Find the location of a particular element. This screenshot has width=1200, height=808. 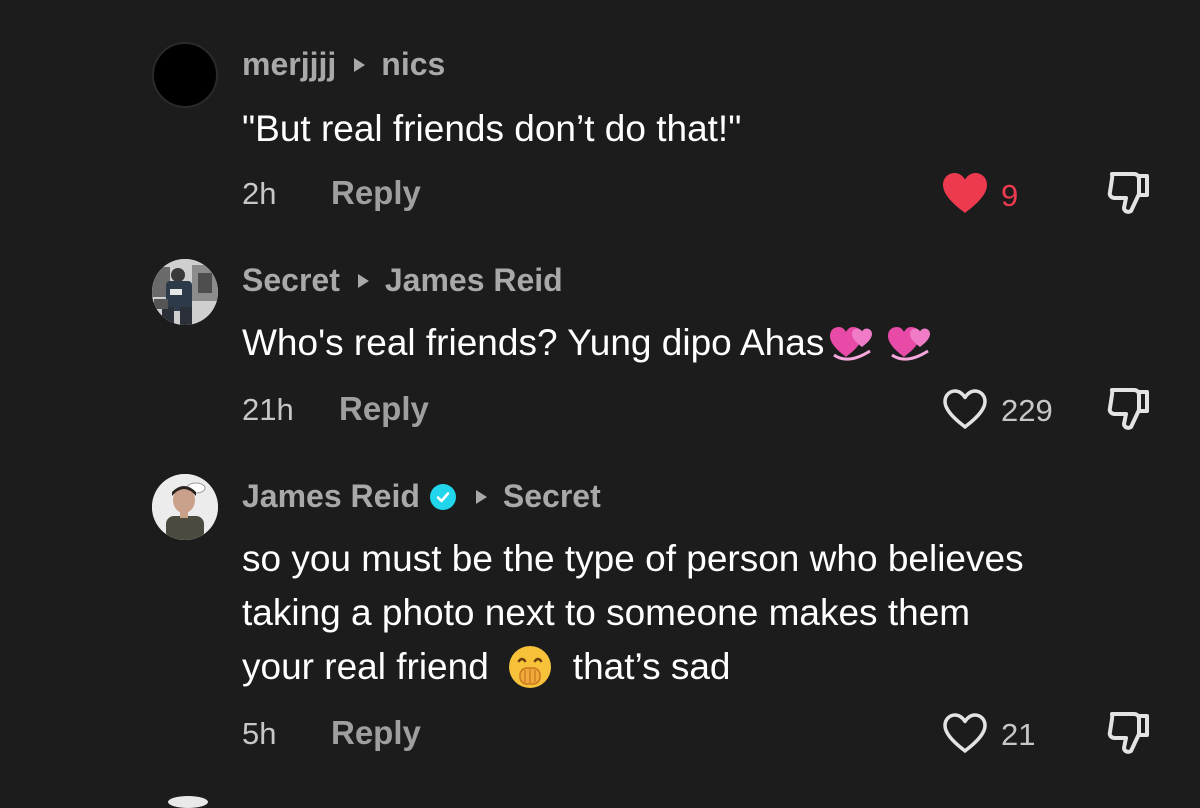

comment-time: 21h is located at coordinates (268, 409).